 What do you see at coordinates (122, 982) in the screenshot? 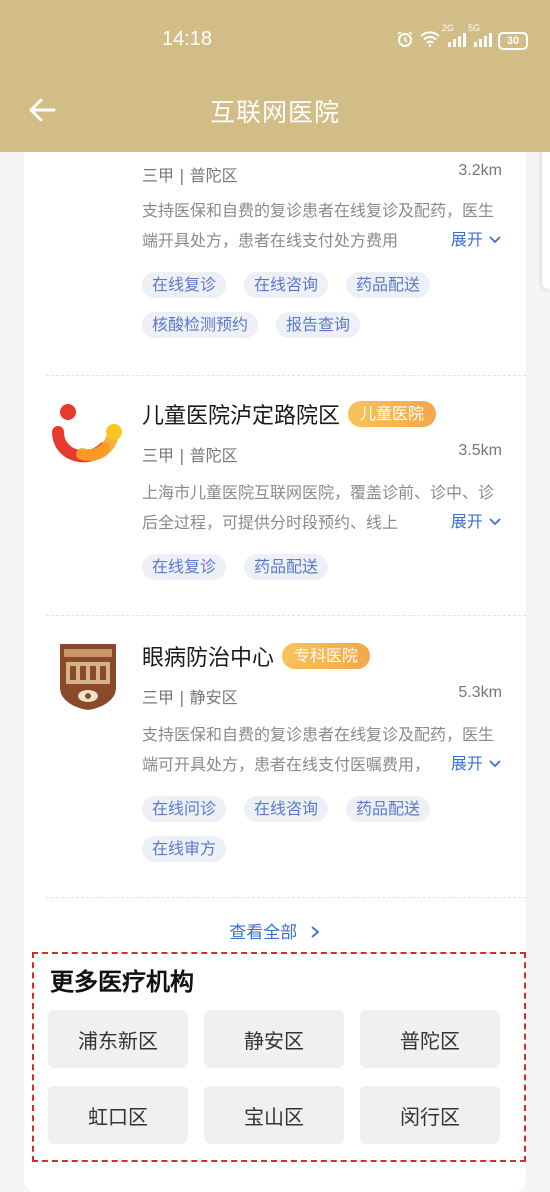
I see `section-title: 更多医疗机构` at bounding box center [122, 982].